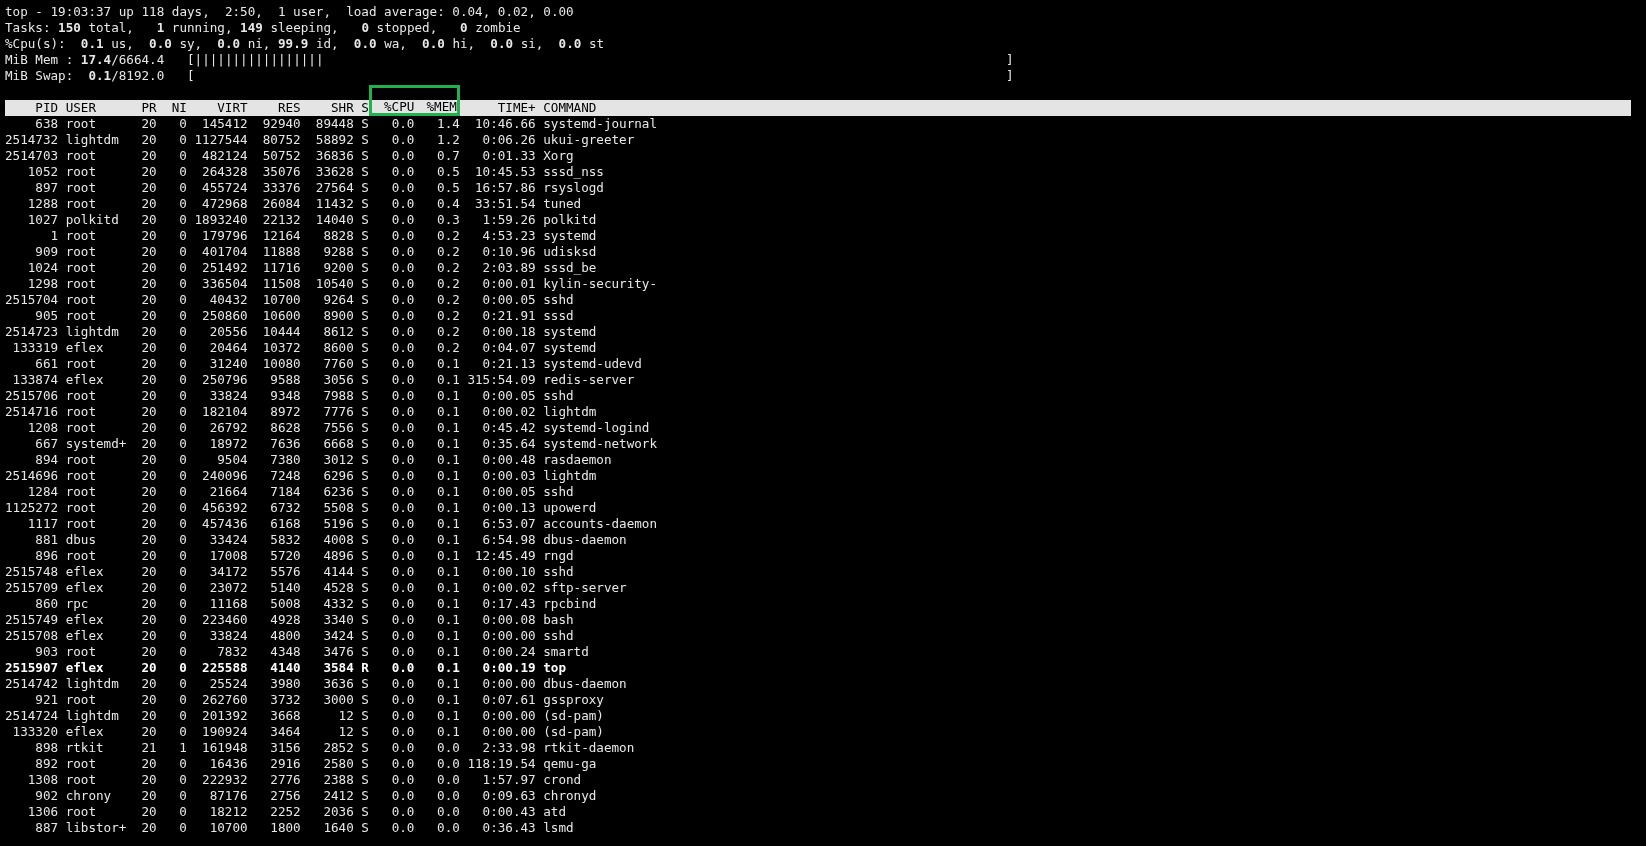 Image resolution: width=1646 pixels, height=846 pixels. Describe the element at coordinates (46, 188) in the screenshot. I see `table-cell-text: 897` at that location.